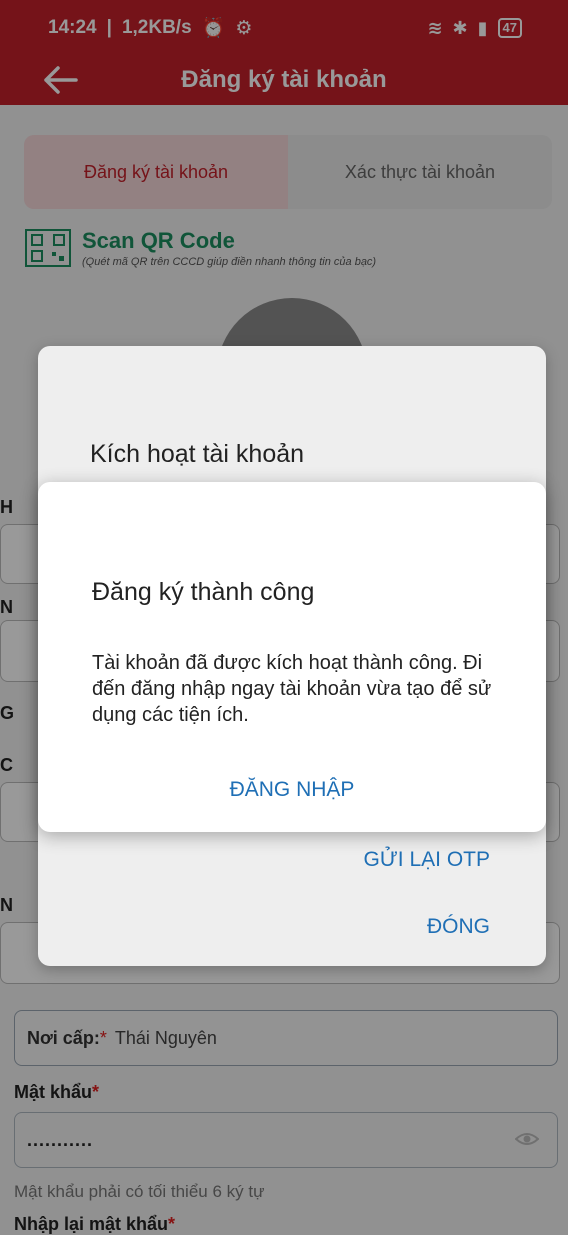  Describe the element at coordinates (203, 592) in the screenshot. I see `success-dialog-title: Đăng ký thành công` at that location.